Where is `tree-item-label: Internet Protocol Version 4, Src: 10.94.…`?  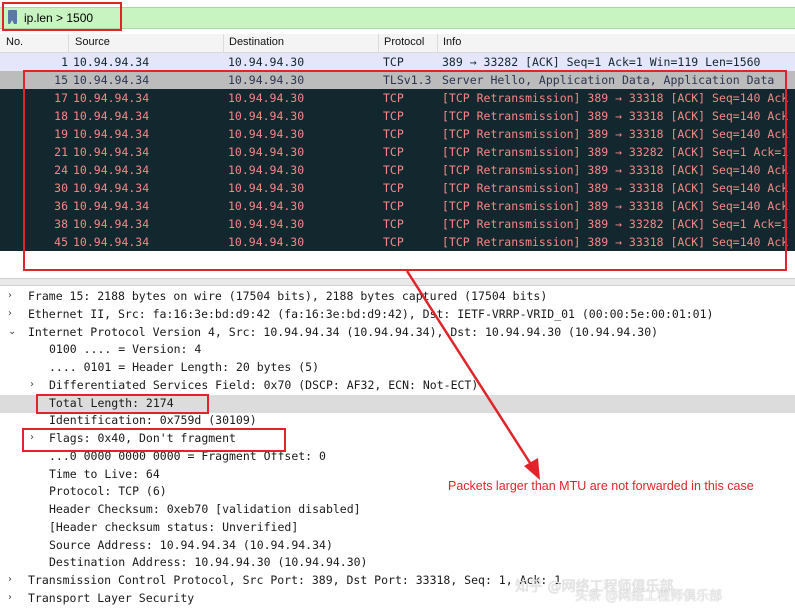 tree-item-label: Internet Protocol Version 4, Src: 10.94.… is located at coordinates (343, 331).